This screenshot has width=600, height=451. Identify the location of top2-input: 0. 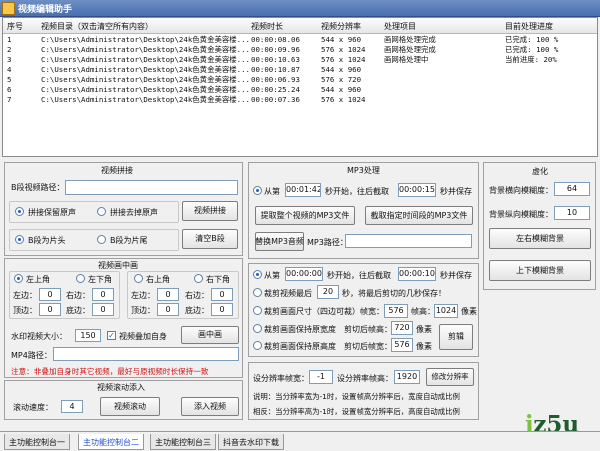
(168, 309).